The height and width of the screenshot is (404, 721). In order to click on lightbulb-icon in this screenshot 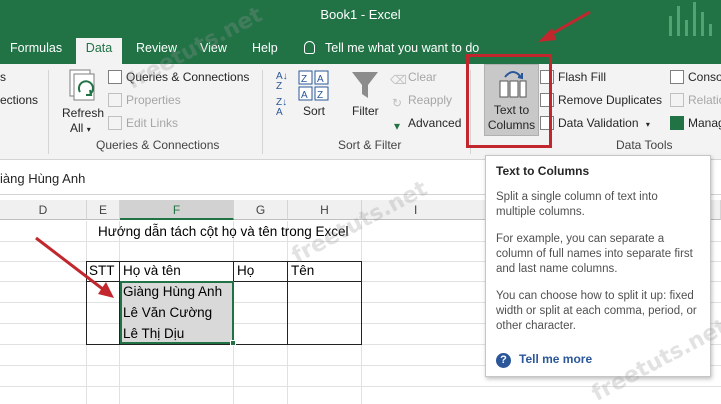, I will do `click(309, 47)`.